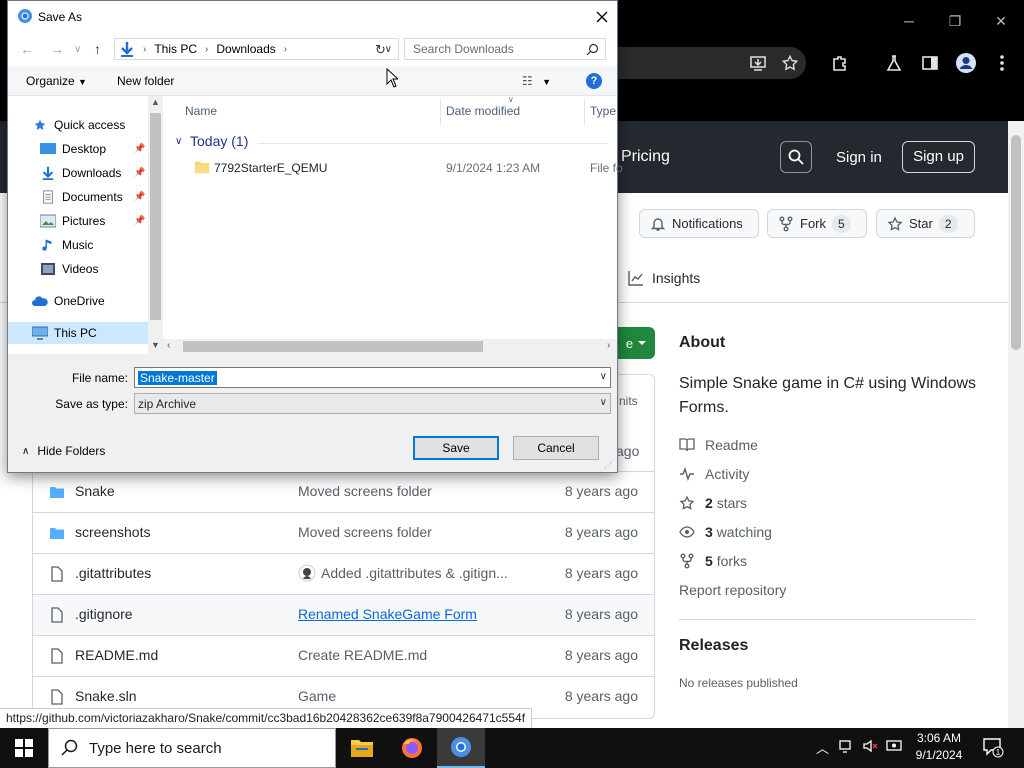  What do you see at coordinates (536, 81) in the screenshot?
I see `view-options-button: ☷ ▼` at bounding box center [536, 81].